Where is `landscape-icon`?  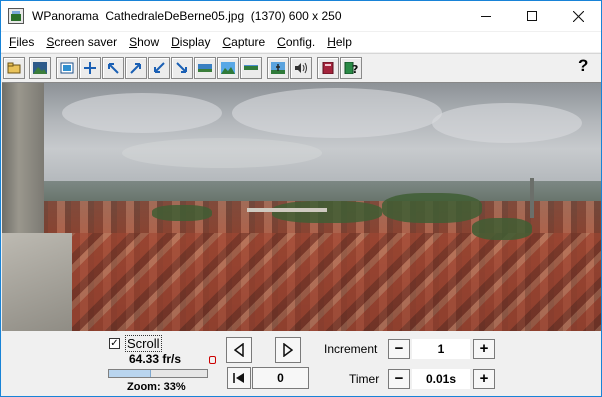 landscape-icon is located at coordinates (228, 68).